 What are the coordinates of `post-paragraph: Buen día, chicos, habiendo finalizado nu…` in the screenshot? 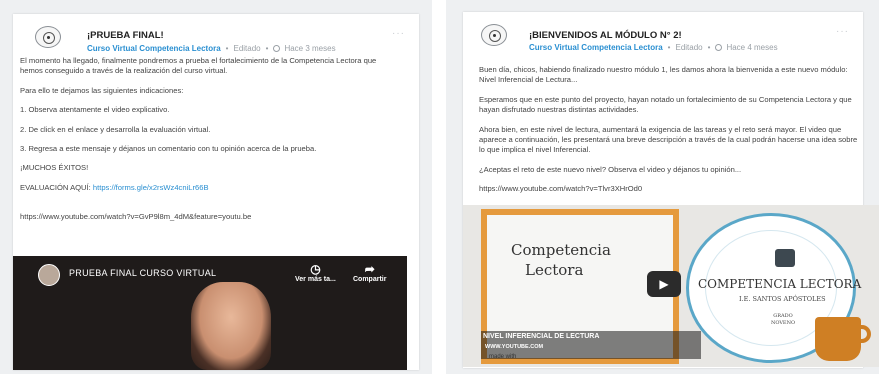 It's located at (663, 75).